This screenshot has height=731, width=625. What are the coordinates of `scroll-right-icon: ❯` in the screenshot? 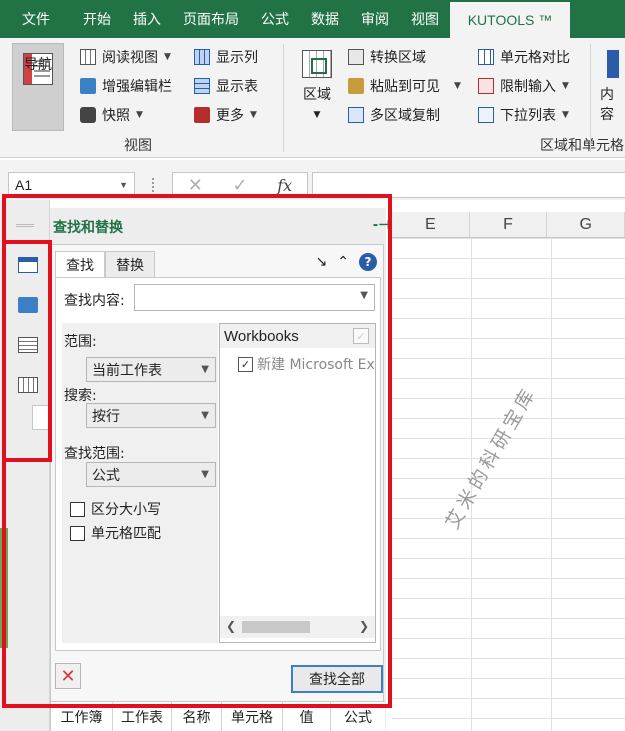 It's located at (364, 626).